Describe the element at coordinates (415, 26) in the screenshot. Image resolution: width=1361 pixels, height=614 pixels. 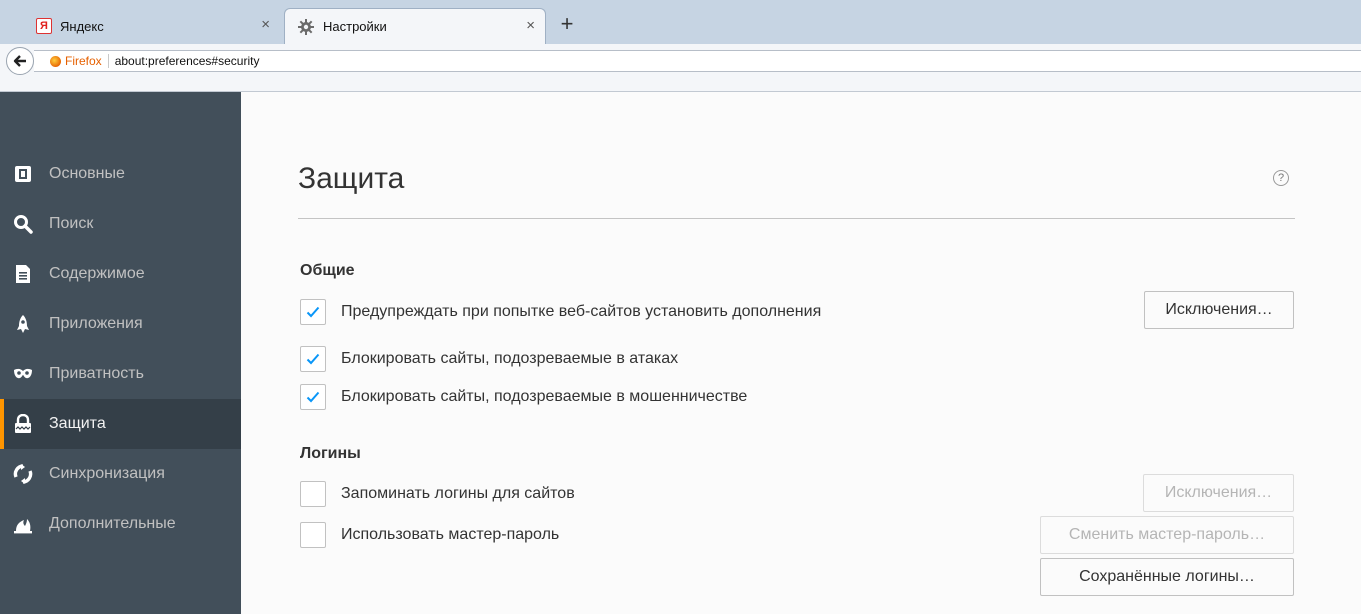
I see `tab-settings: Настройки ×` at that location.